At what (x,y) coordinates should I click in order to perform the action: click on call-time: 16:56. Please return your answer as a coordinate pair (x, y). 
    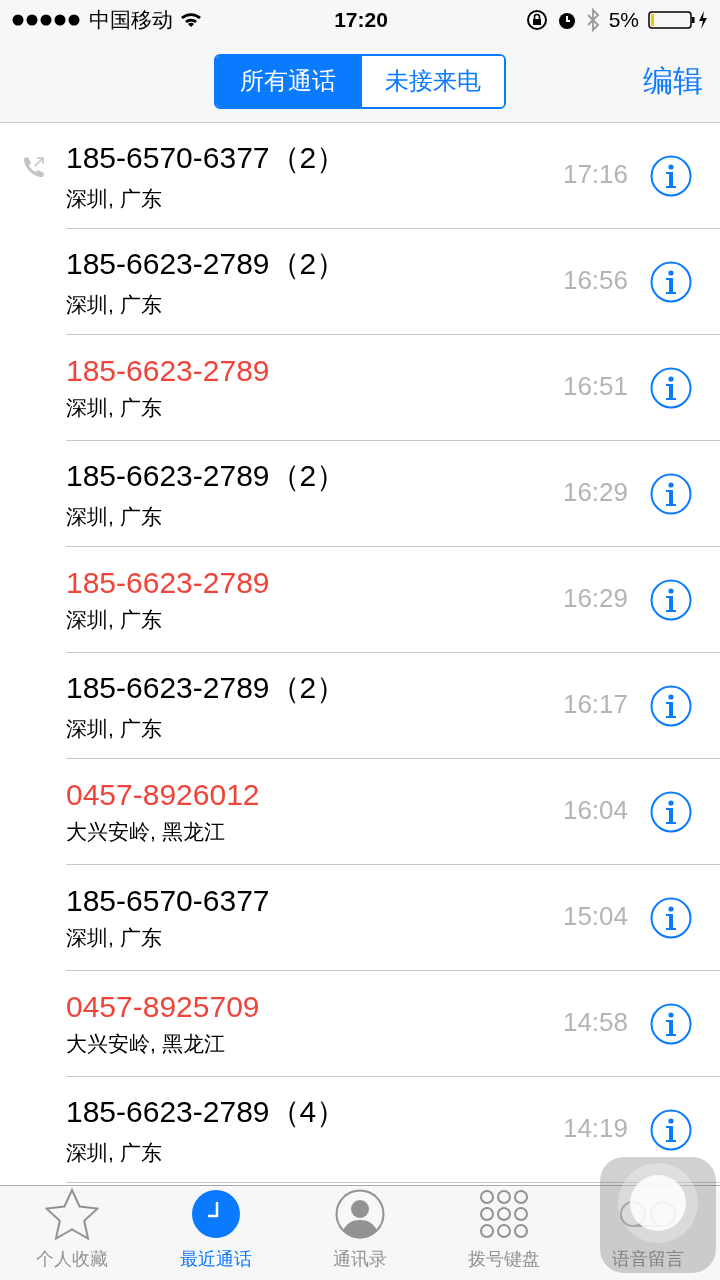
    Looking at the image, I should click on (595, 280).